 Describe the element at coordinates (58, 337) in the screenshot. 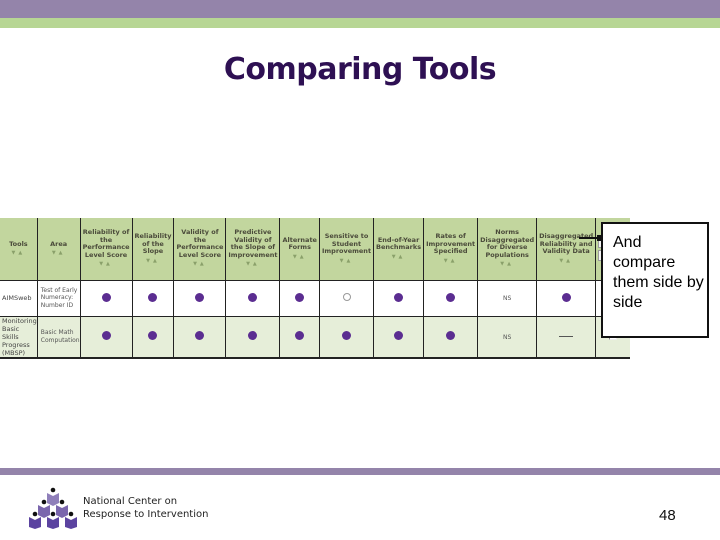

I see `tool-area: Basic Math Computation` at that location.